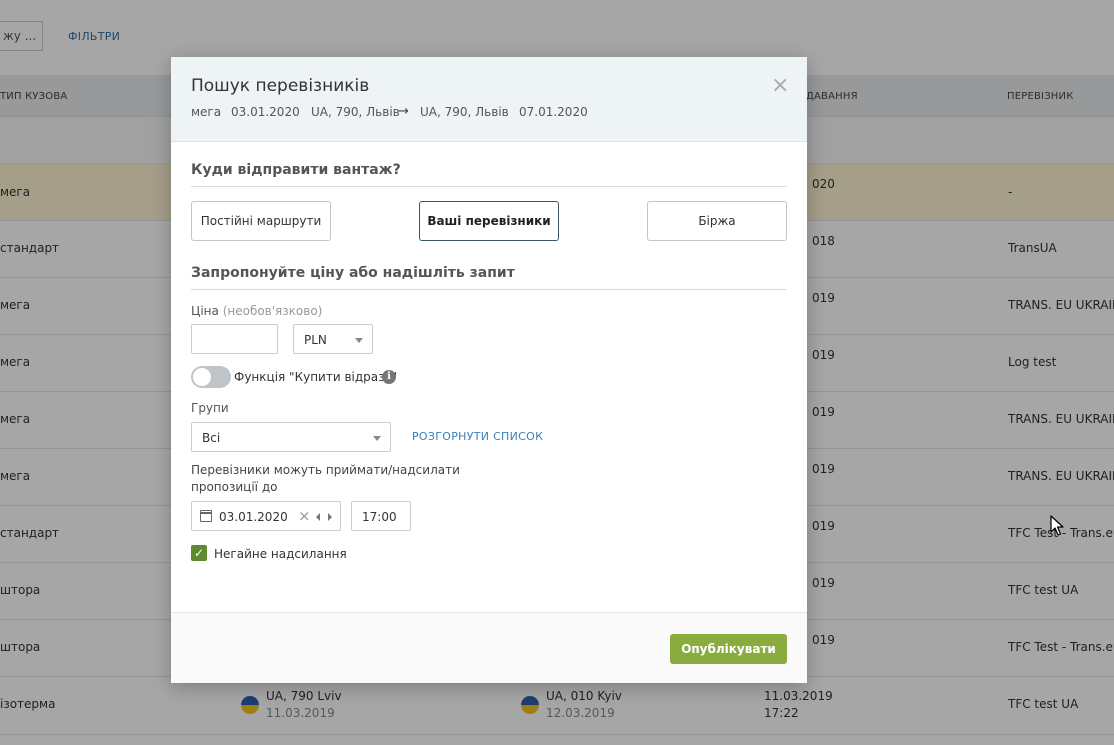 This screenshot has height=745, width=1114. What do you see at coordinates (403, 111) in the screenshot?
I see `arrow-right-icon: →` at bounding box center [403, 111].